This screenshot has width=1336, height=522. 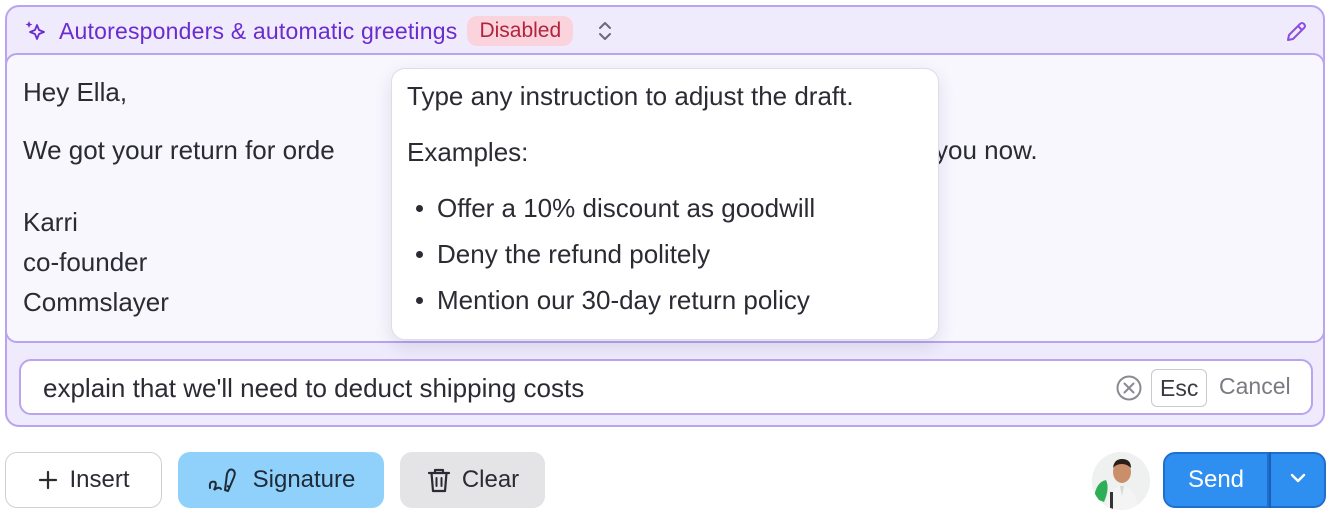 I want to click on instruction-input, so click(x=573, y=388).